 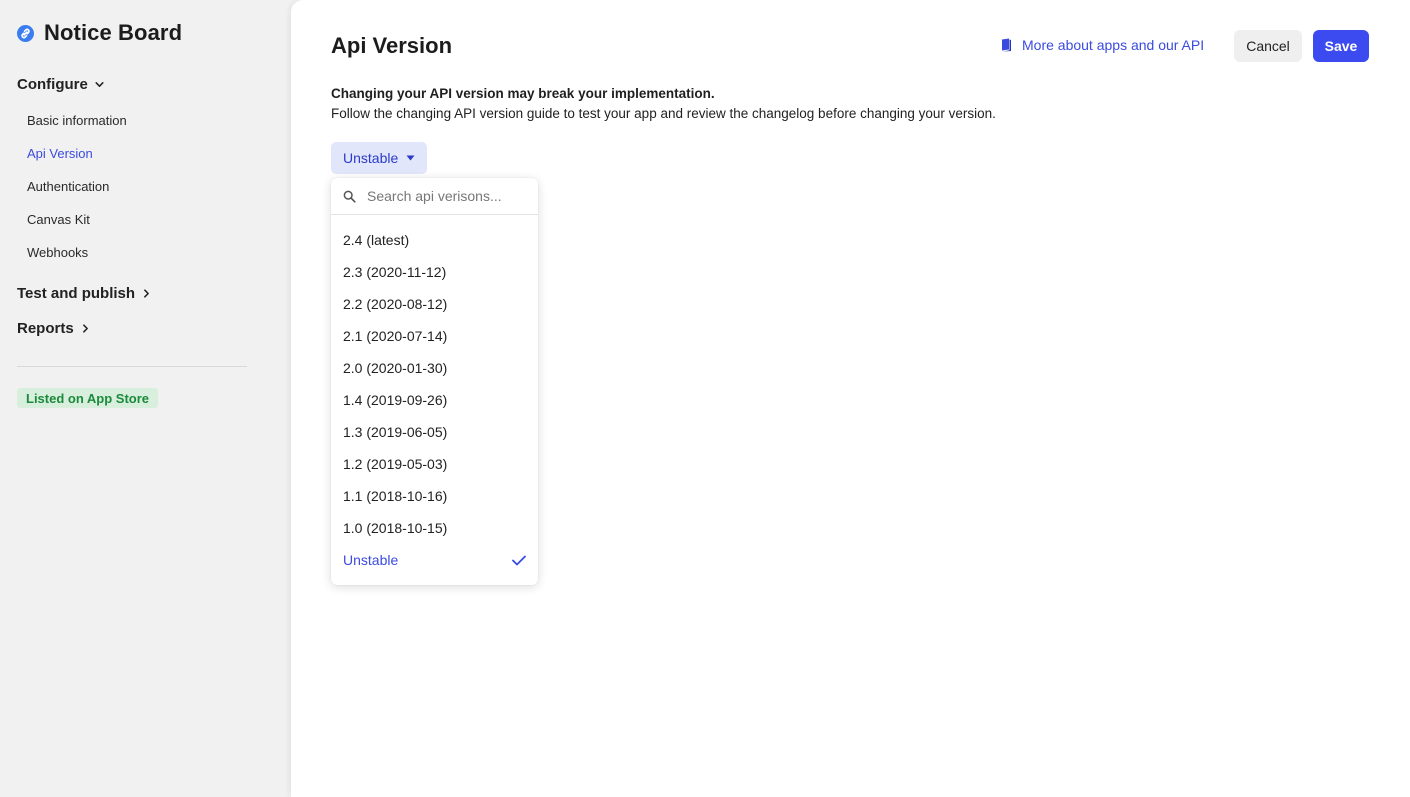 I want to click on section-label: Test and publish, so click(x=76, y=293).